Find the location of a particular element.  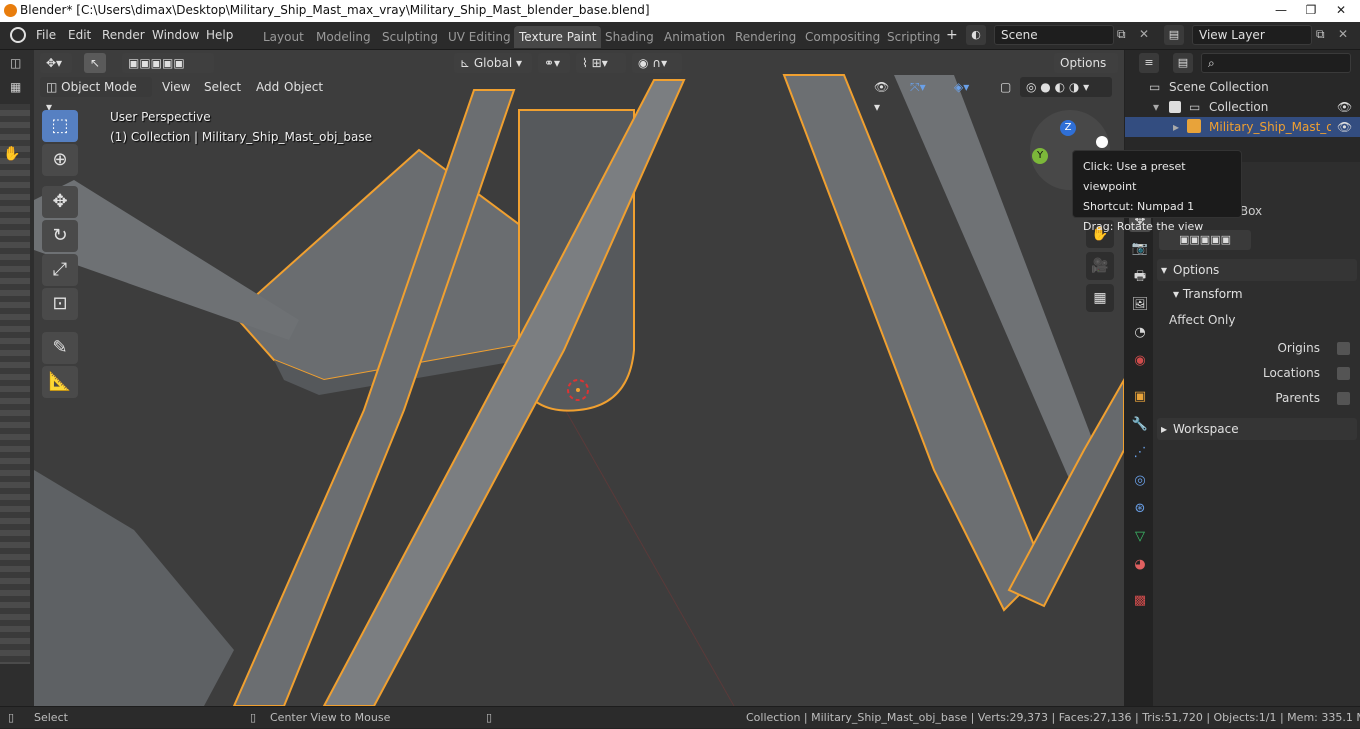

tab-scripting: Scripting is located at coordinates (913, 37).